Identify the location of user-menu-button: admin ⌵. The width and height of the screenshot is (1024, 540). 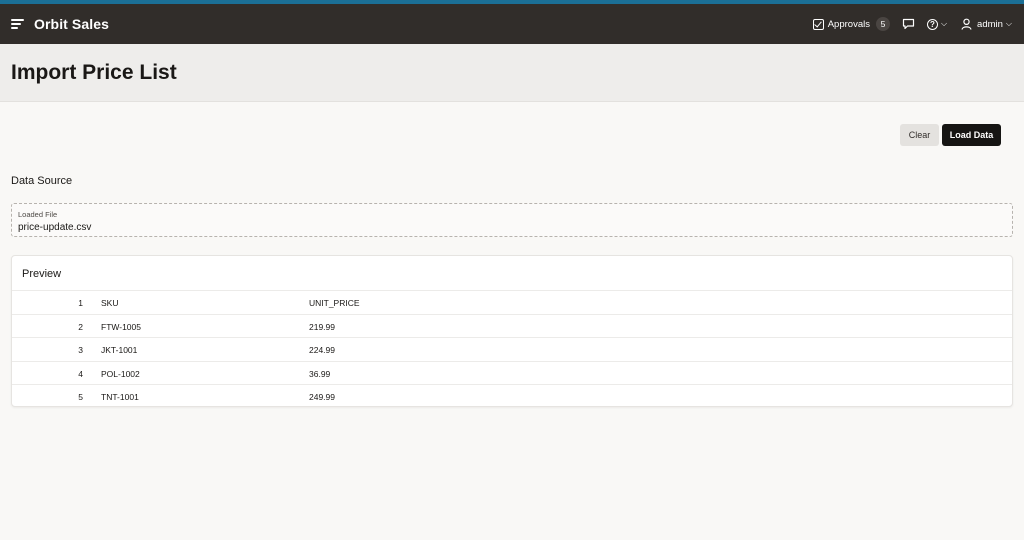
(986, 24).